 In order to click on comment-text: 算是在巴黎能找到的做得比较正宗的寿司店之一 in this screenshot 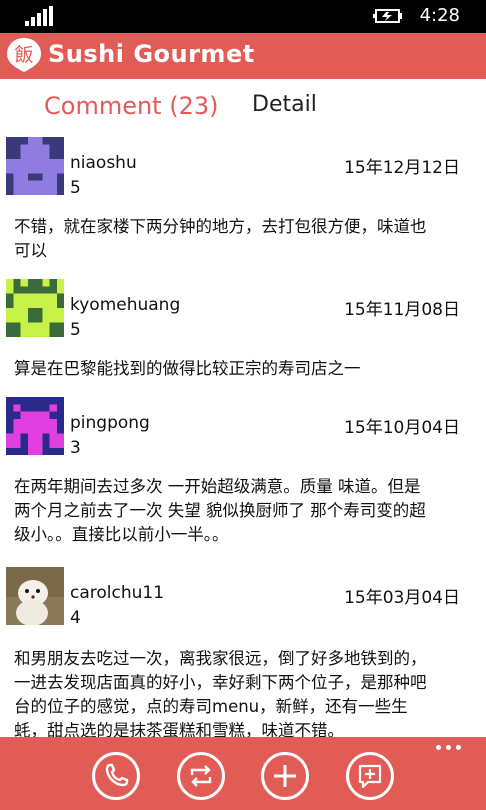, I will do `click(187, 368)`.